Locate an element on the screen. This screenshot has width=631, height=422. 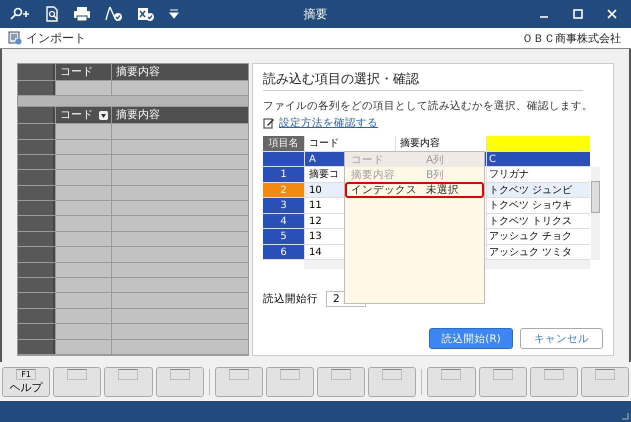
section-title: 読み込む項目の選択・確認 is located at coordinates (423, 80).